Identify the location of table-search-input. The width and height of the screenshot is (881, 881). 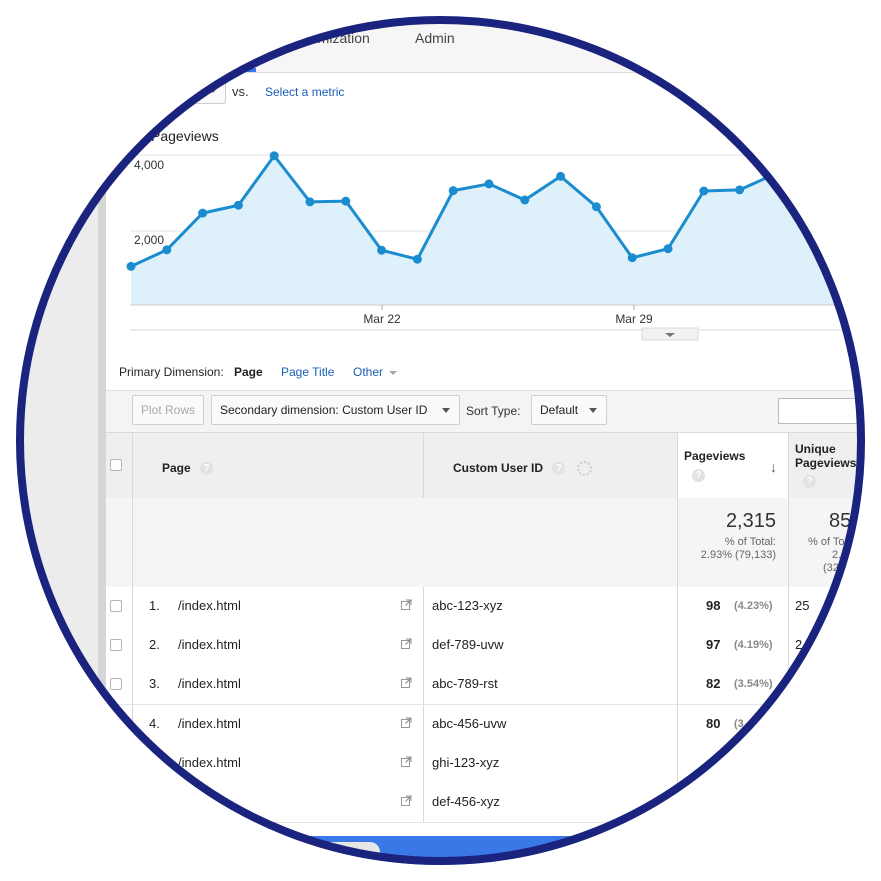
(821, 411).